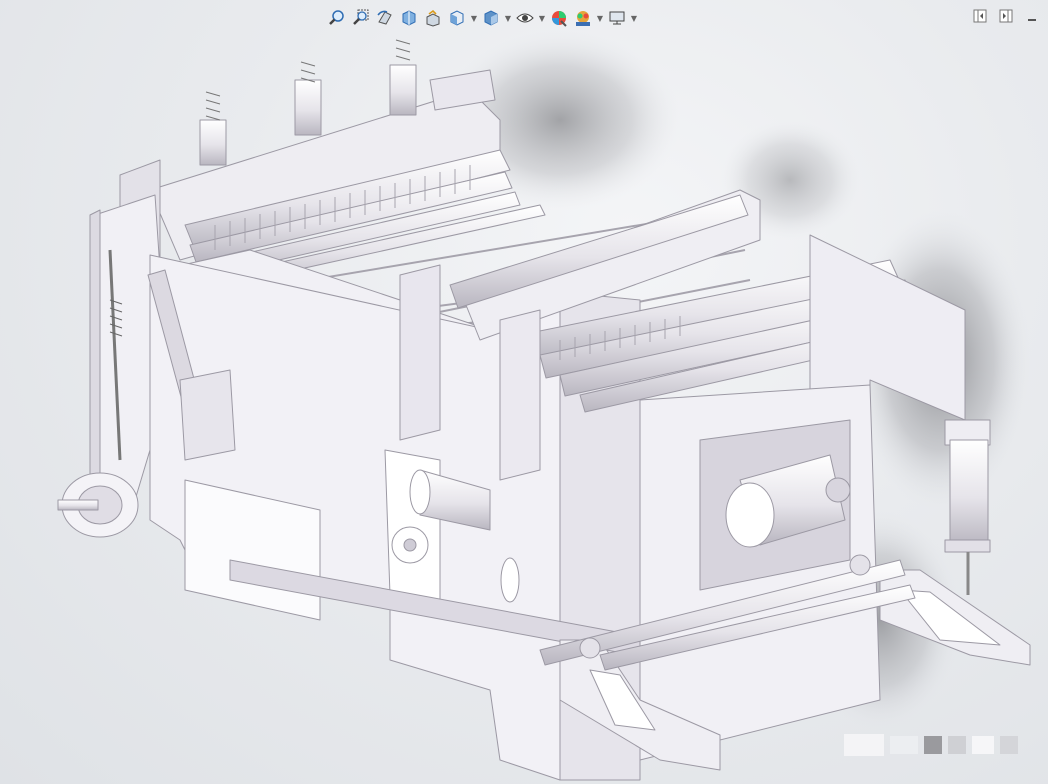  I want to click on section-view-button, so click(409, 18).